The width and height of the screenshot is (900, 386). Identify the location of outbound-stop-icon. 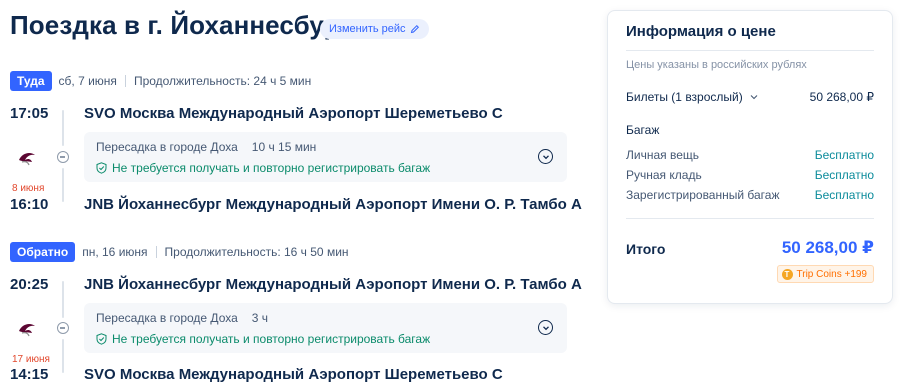
(63, 157).